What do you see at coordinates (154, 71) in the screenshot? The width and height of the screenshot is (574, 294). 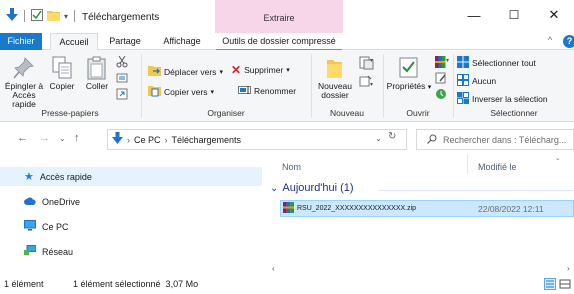 I see `move-folder-icon` at bounding box center [154, 71].